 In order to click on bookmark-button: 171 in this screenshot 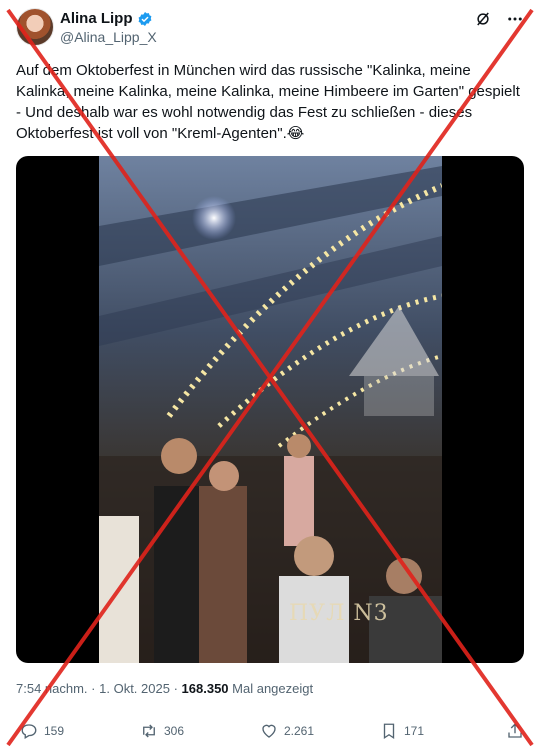, I will do `click(402, 731)`.